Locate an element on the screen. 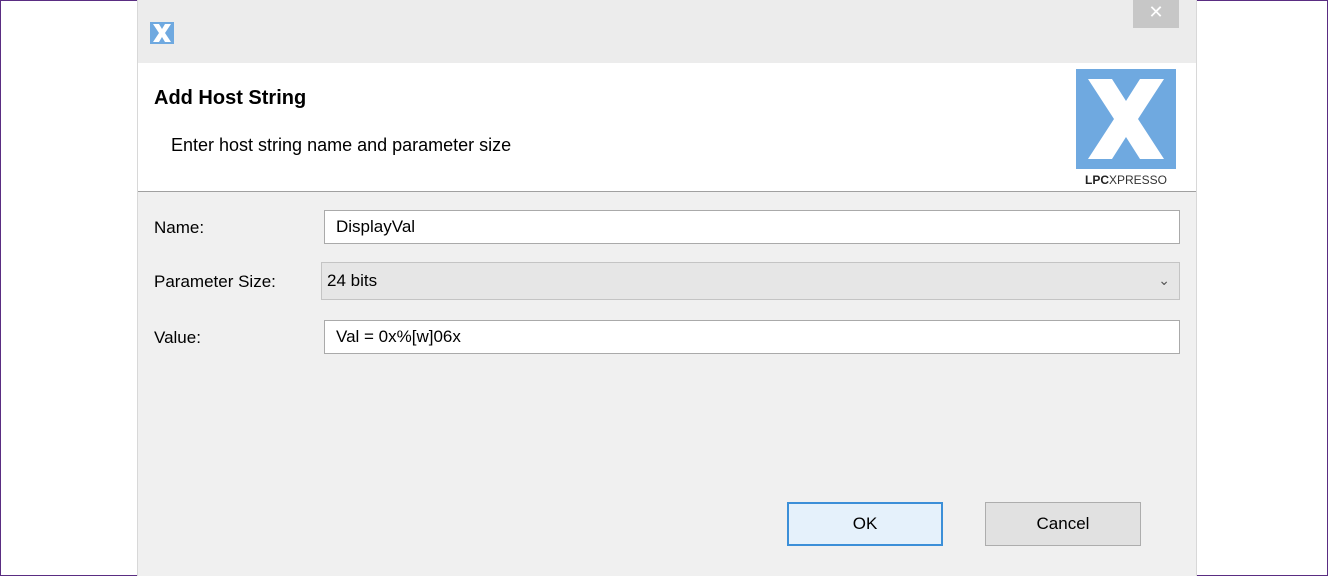 This screenshot has width=1328, height=576. ok-button: OK is located at coordinates (865, 524).